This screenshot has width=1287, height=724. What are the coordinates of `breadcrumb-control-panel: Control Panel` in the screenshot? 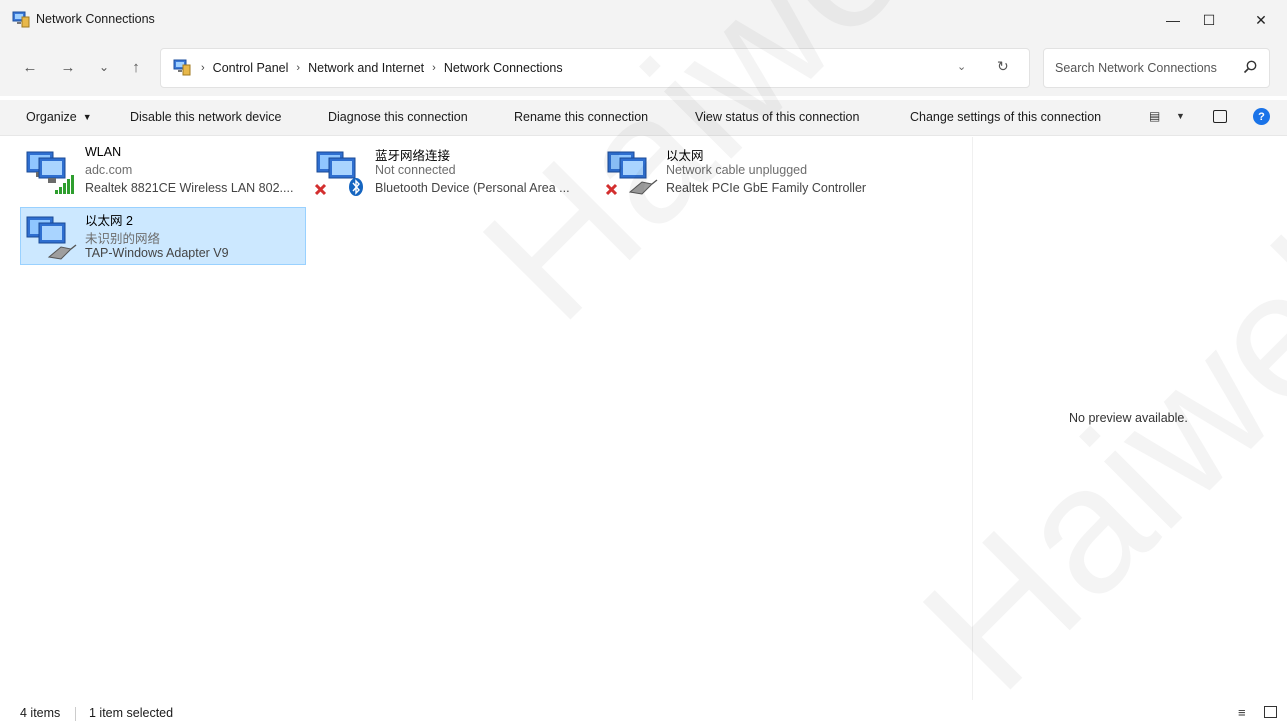 It's located at (251, 68).